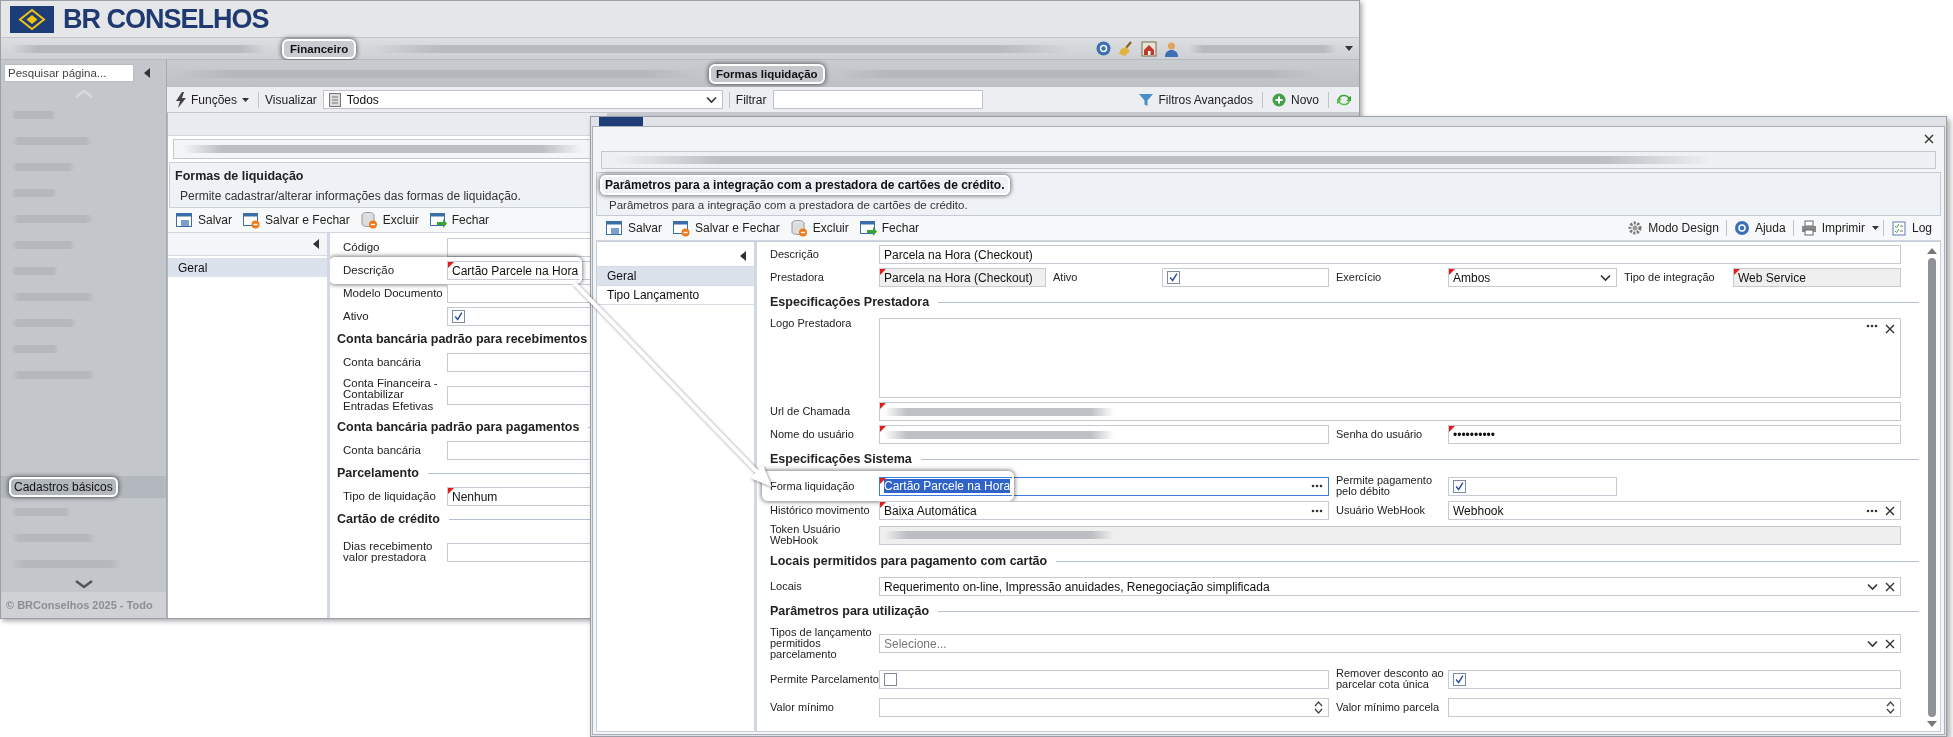 The width and height of the screenshot is (1953, 737). Describe the element at coordinates (166, 19) in the screenshot. I see `logo-text: BR CONSELHOS` at that location.